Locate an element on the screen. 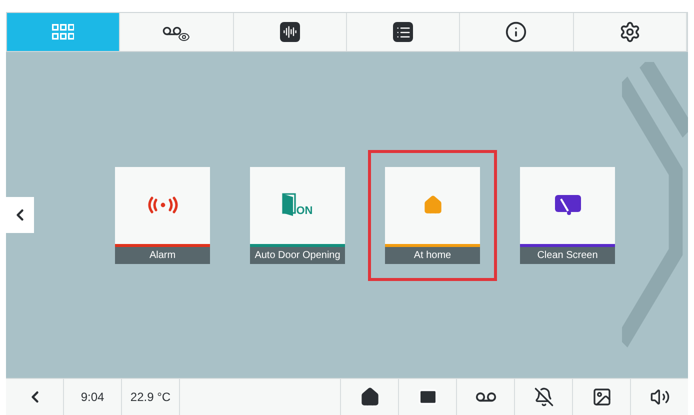 The width and height of the screenshot is (694, 415). clock-time: 9:04 is located at coordinates (93, 397).